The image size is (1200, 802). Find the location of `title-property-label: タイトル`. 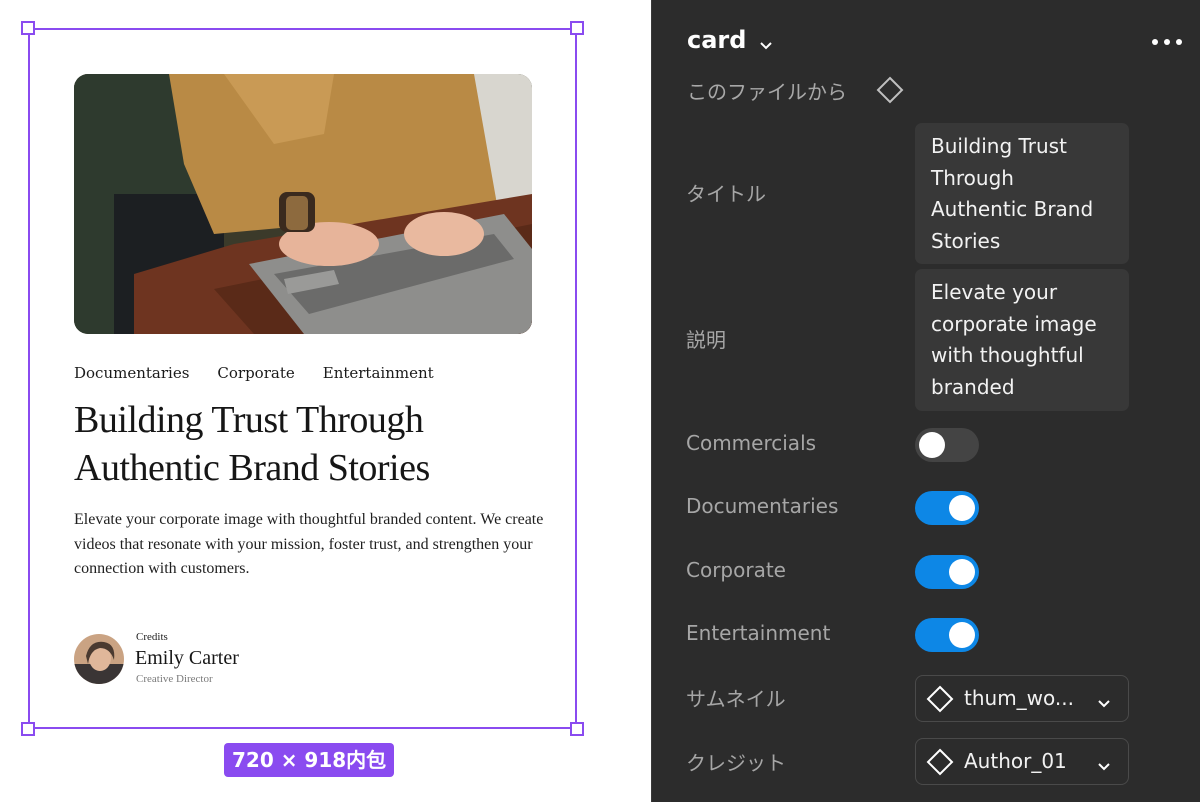

title-property-label: タイトル is located at coordinates (726, 194).